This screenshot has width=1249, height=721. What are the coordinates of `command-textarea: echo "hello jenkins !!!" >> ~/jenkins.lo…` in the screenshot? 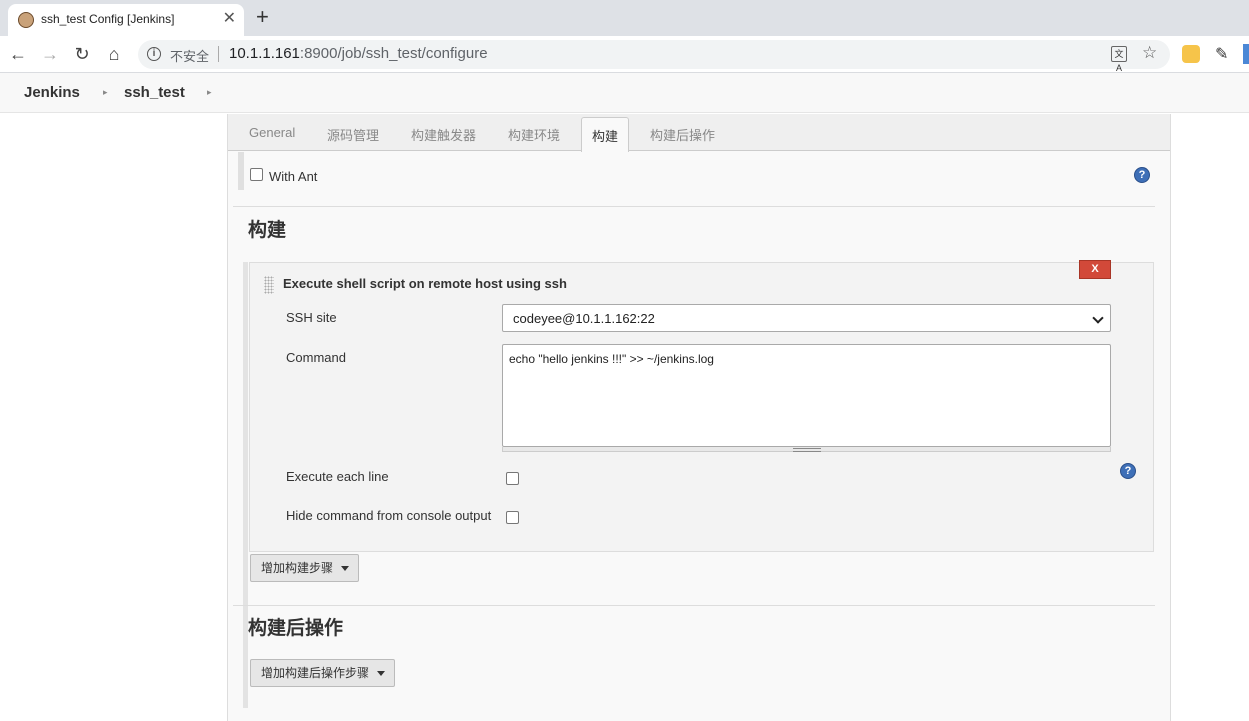 It's located at (806, 395).